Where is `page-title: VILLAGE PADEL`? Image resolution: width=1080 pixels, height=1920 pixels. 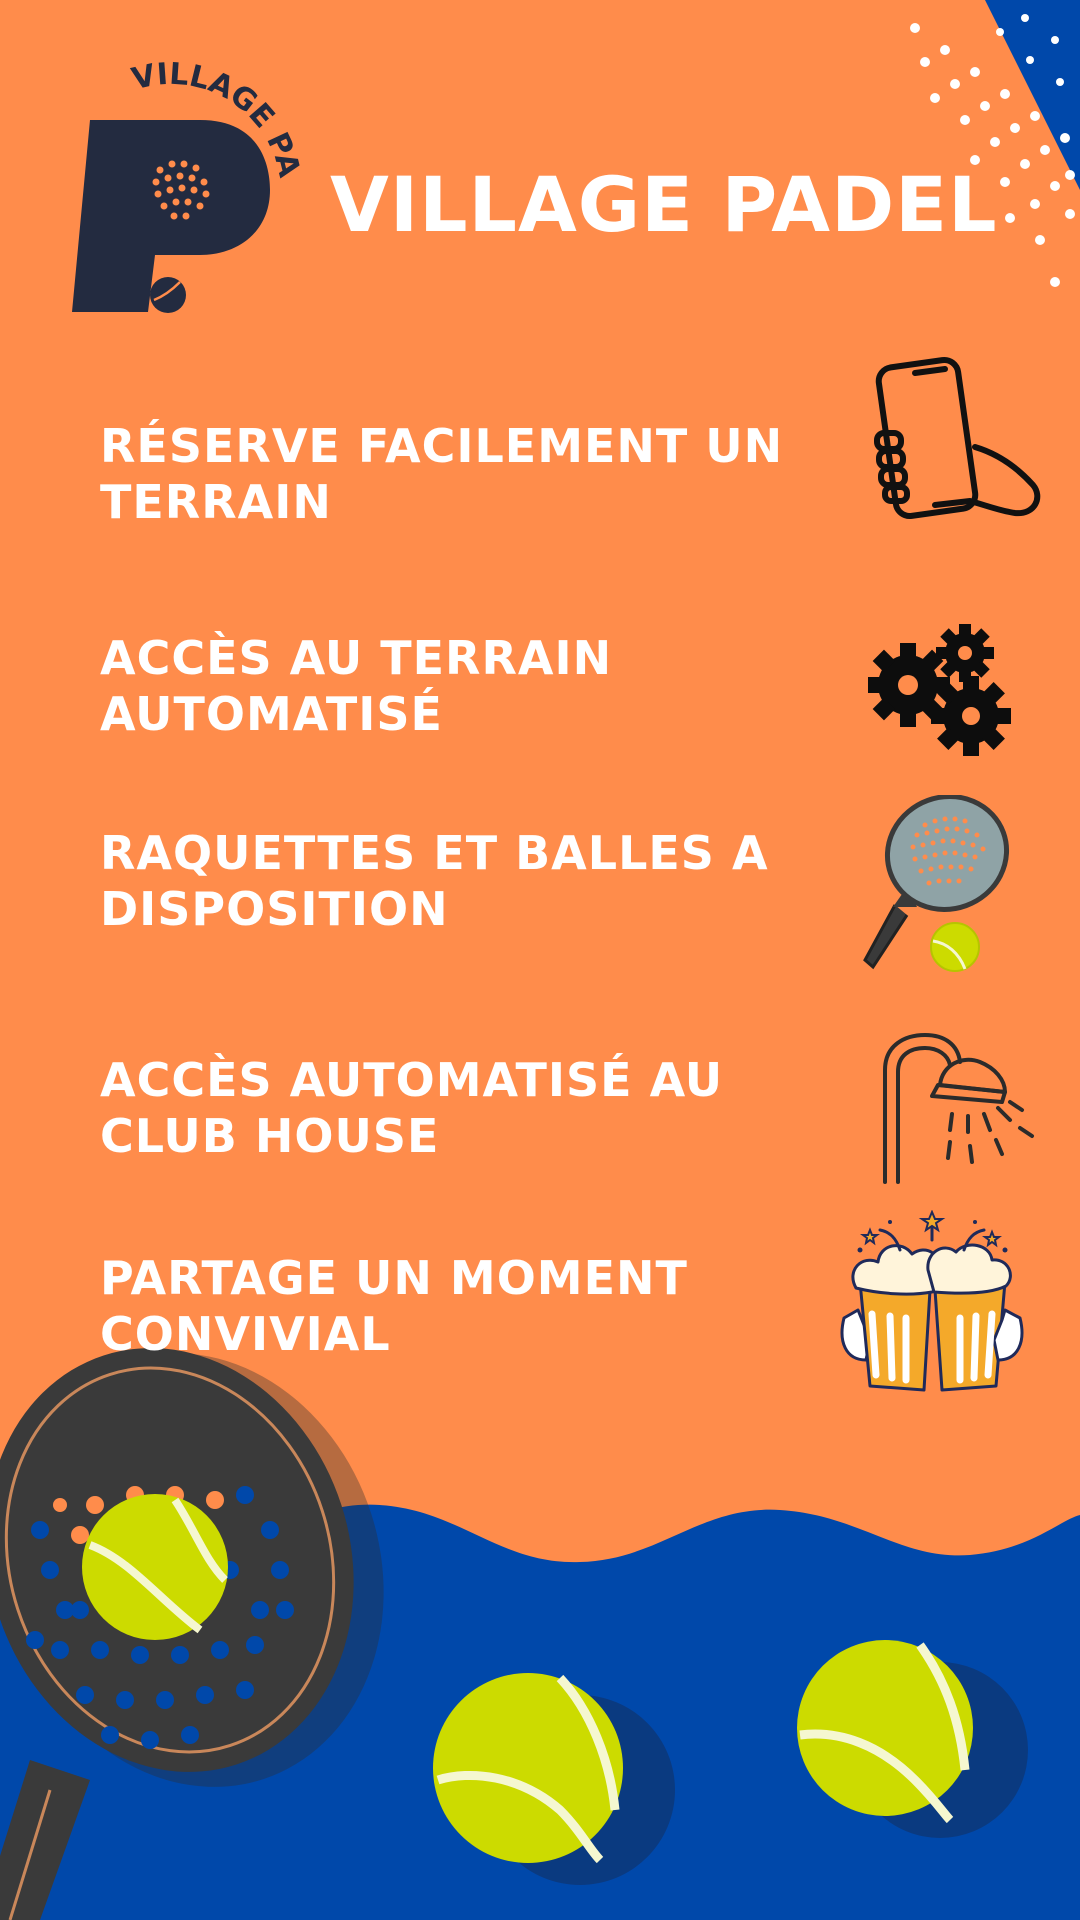 page-title: VILLAGE PADEL is located at coordinates (664, 204).